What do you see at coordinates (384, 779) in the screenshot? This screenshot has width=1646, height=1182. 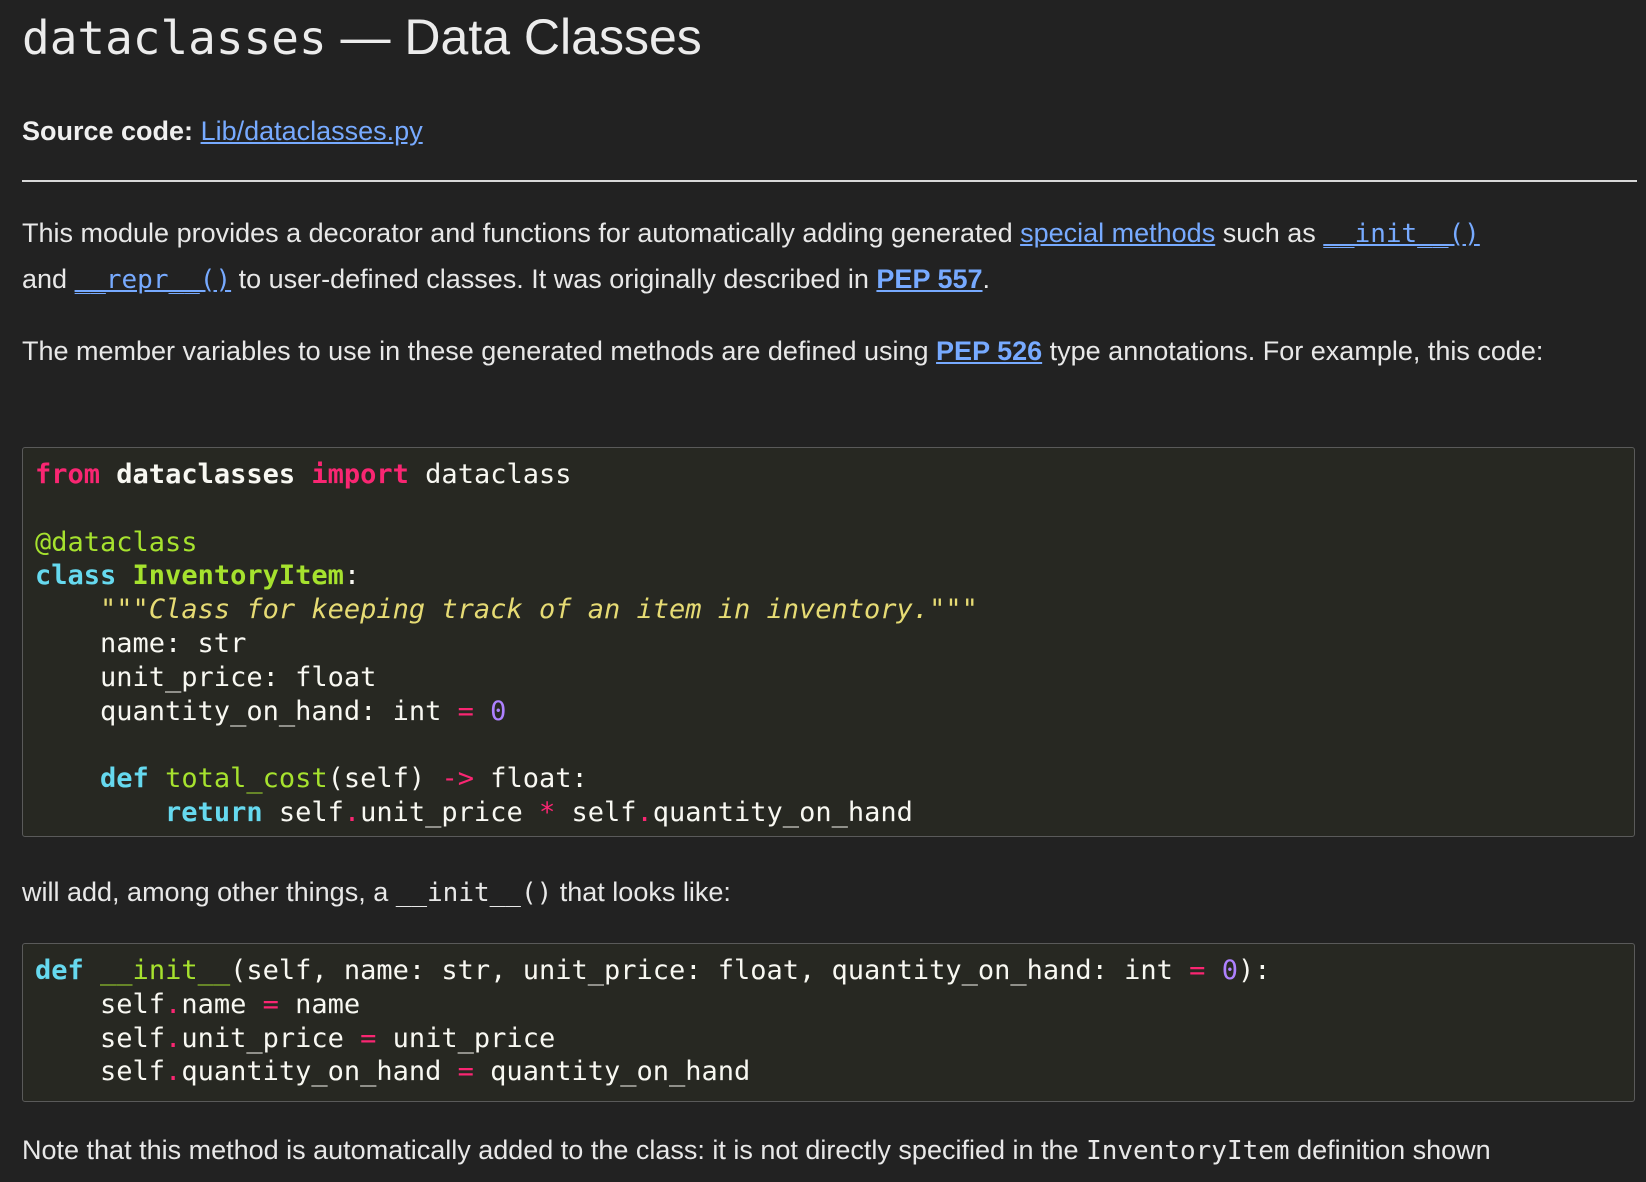 I see `code-text: (self)` at bounding box center [384, 779].